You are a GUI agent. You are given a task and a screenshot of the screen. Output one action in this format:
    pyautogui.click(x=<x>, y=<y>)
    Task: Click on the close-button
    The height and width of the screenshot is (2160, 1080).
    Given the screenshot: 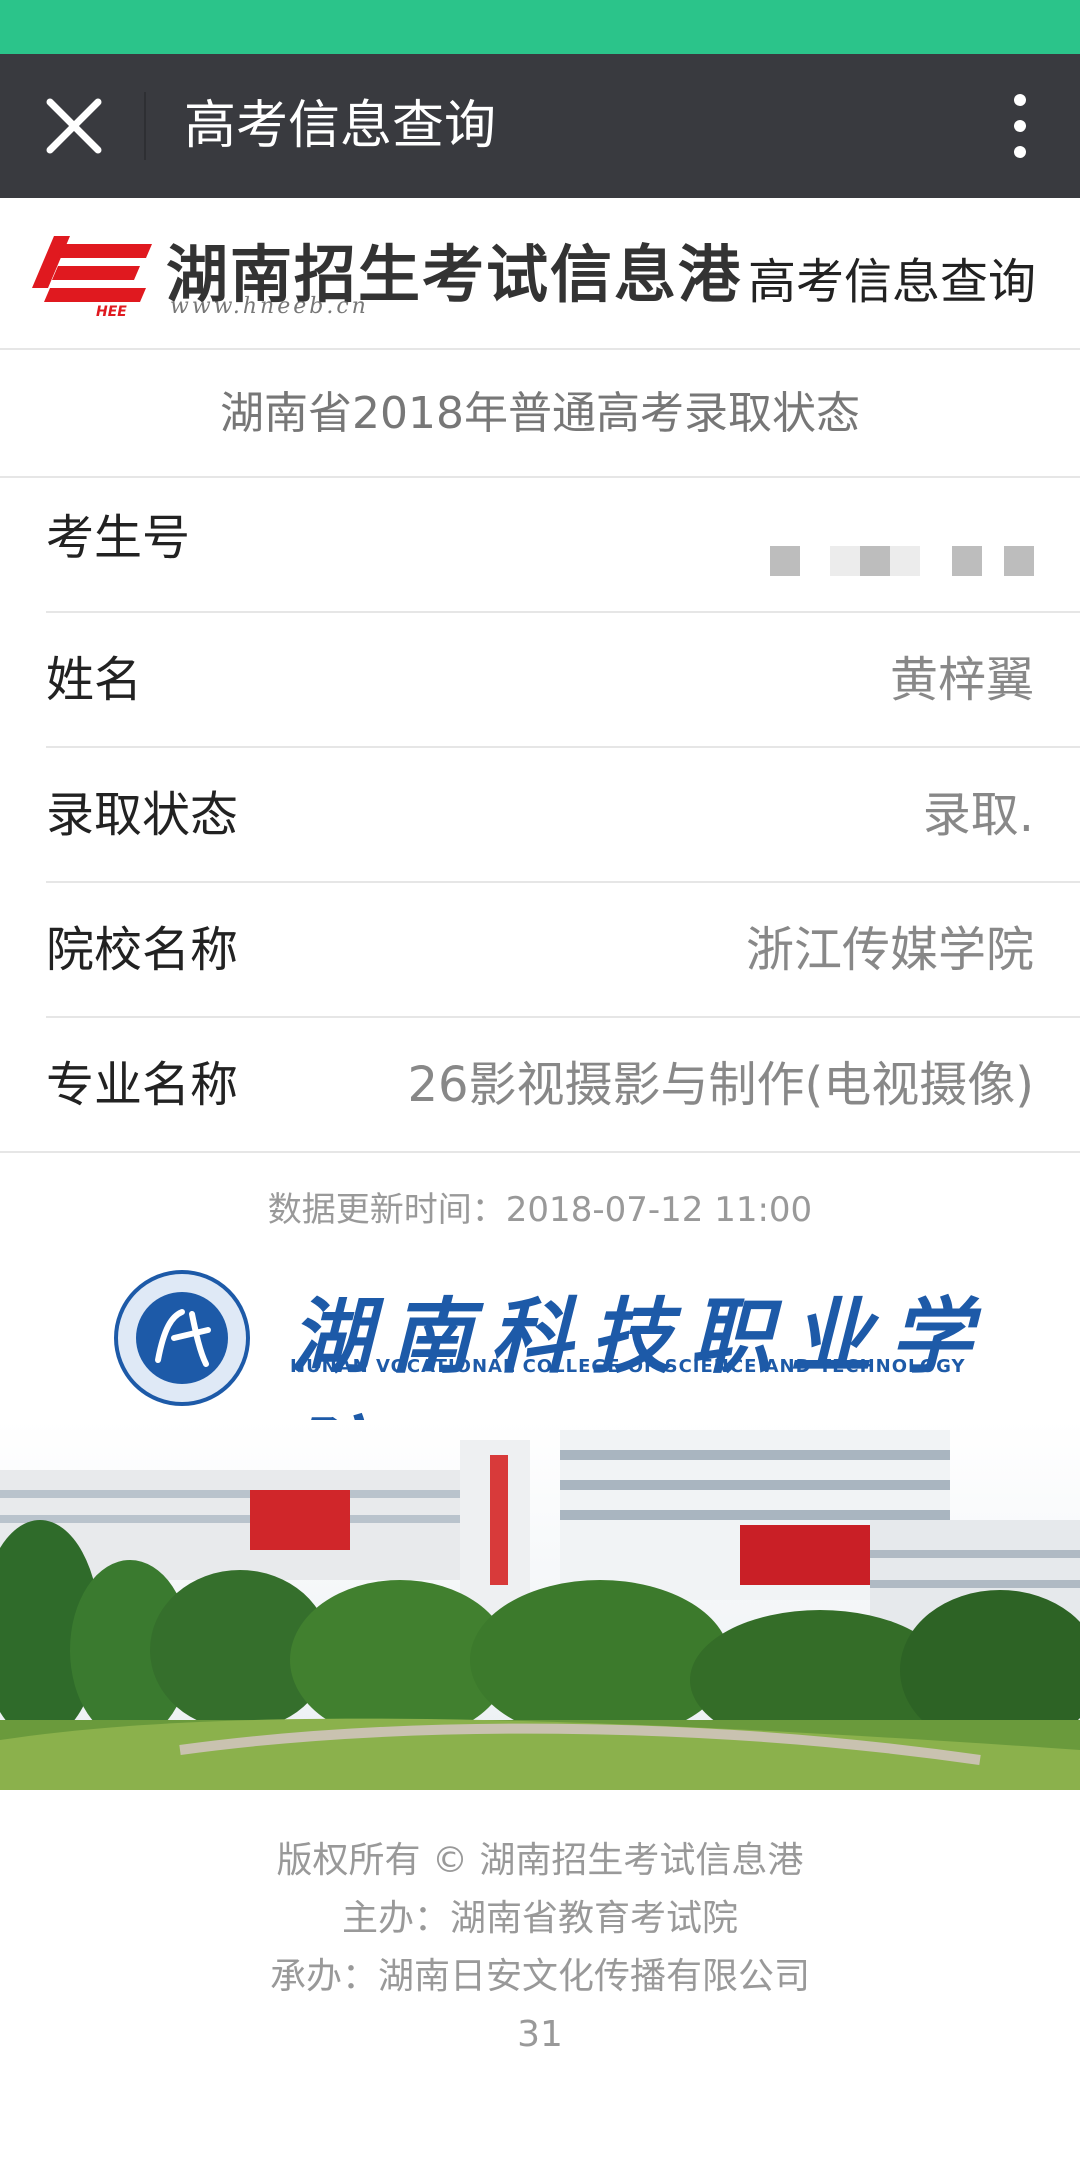 What is the action you would take?
    pyautogui.click(x=74, y=126)
    